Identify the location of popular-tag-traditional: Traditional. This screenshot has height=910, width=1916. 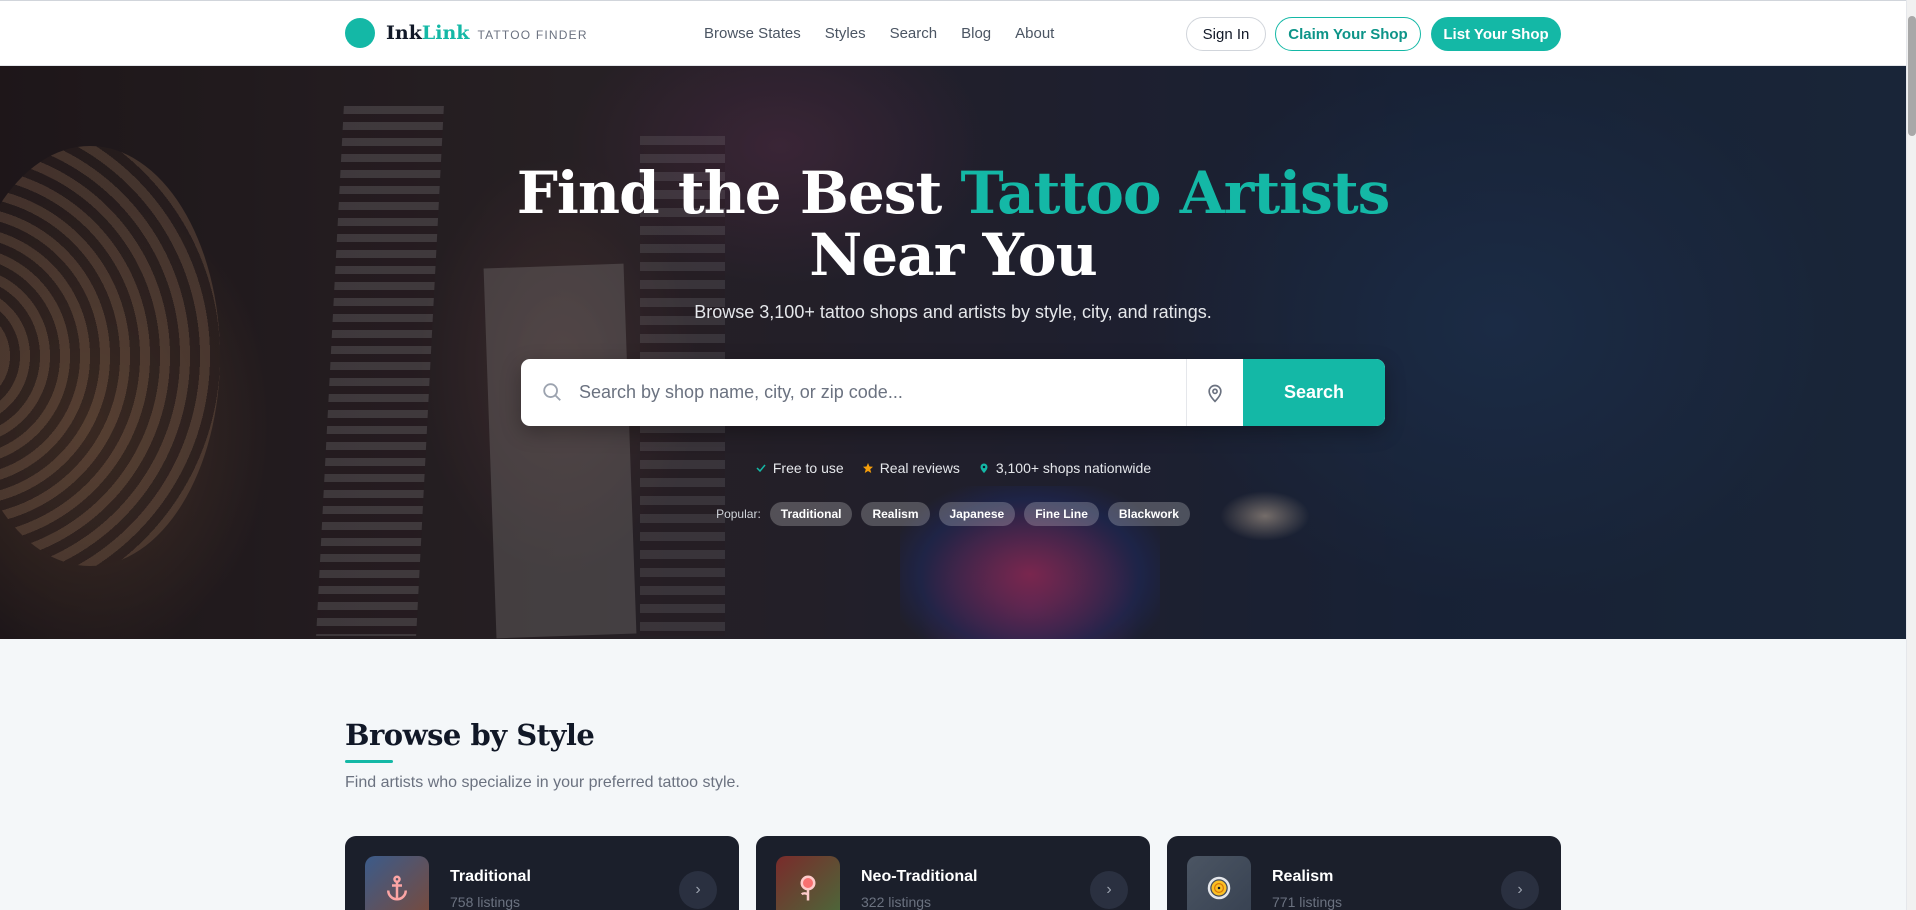
(811, 514).